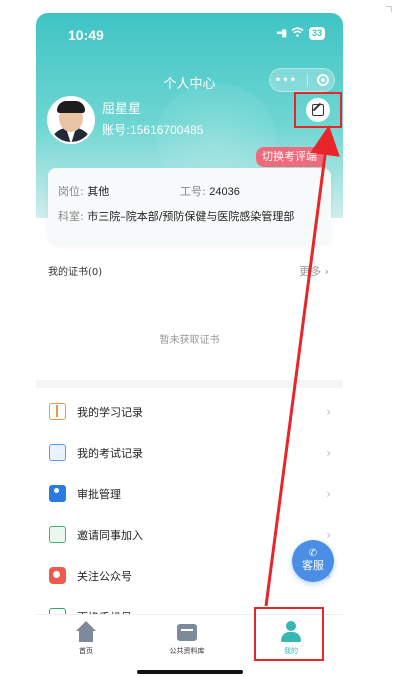 The height and width of the screenshot is (677, 398). Describe the element at coordinates (99, 494) in the screenshot. I see `menu-item-label: 审批管理` at that location.